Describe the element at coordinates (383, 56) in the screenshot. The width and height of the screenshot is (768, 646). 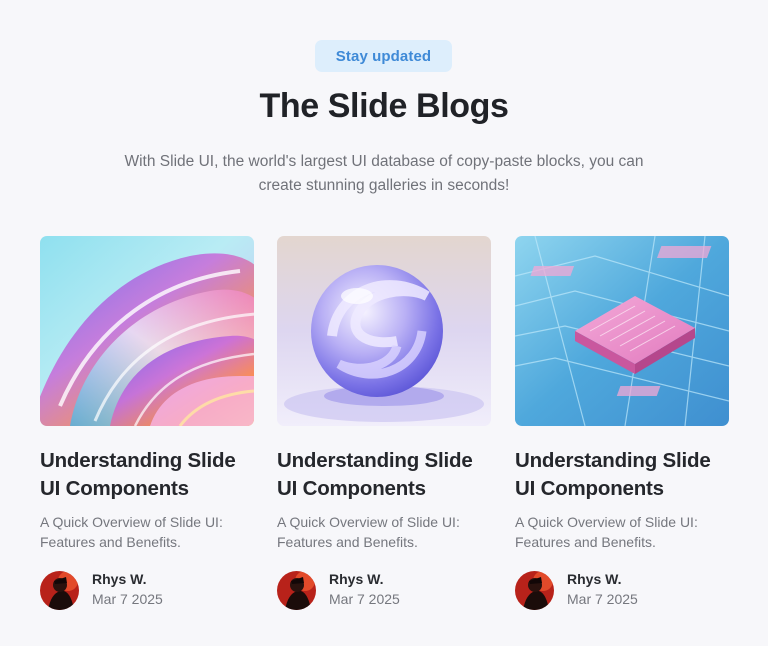
I see `stay-updated-badge: Stay updated` at that location.